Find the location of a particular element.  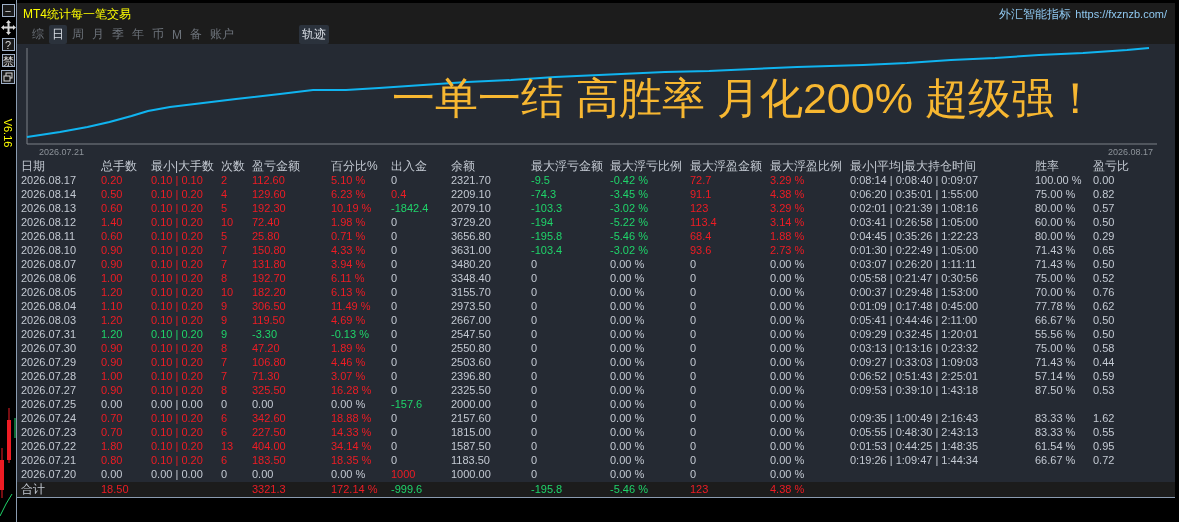

move-icon is located at coordinates (8, 27).